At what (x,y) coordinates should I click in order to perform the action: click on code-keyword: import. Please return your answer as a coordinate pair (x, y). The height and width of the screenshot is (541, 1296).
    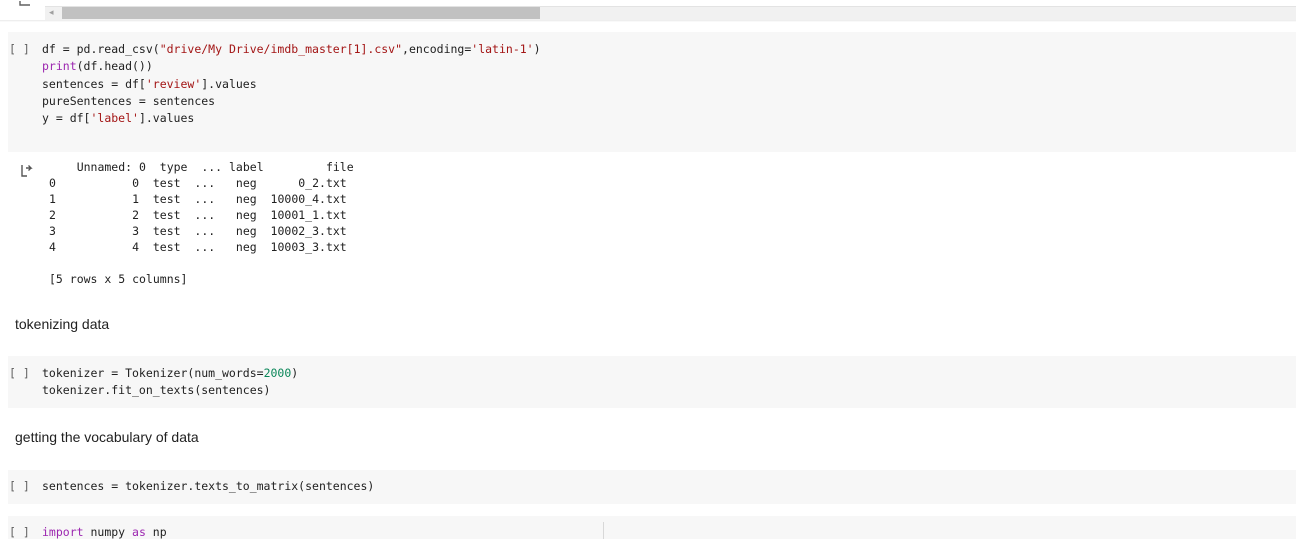
    Looking at the image, I should click on (63, 532).